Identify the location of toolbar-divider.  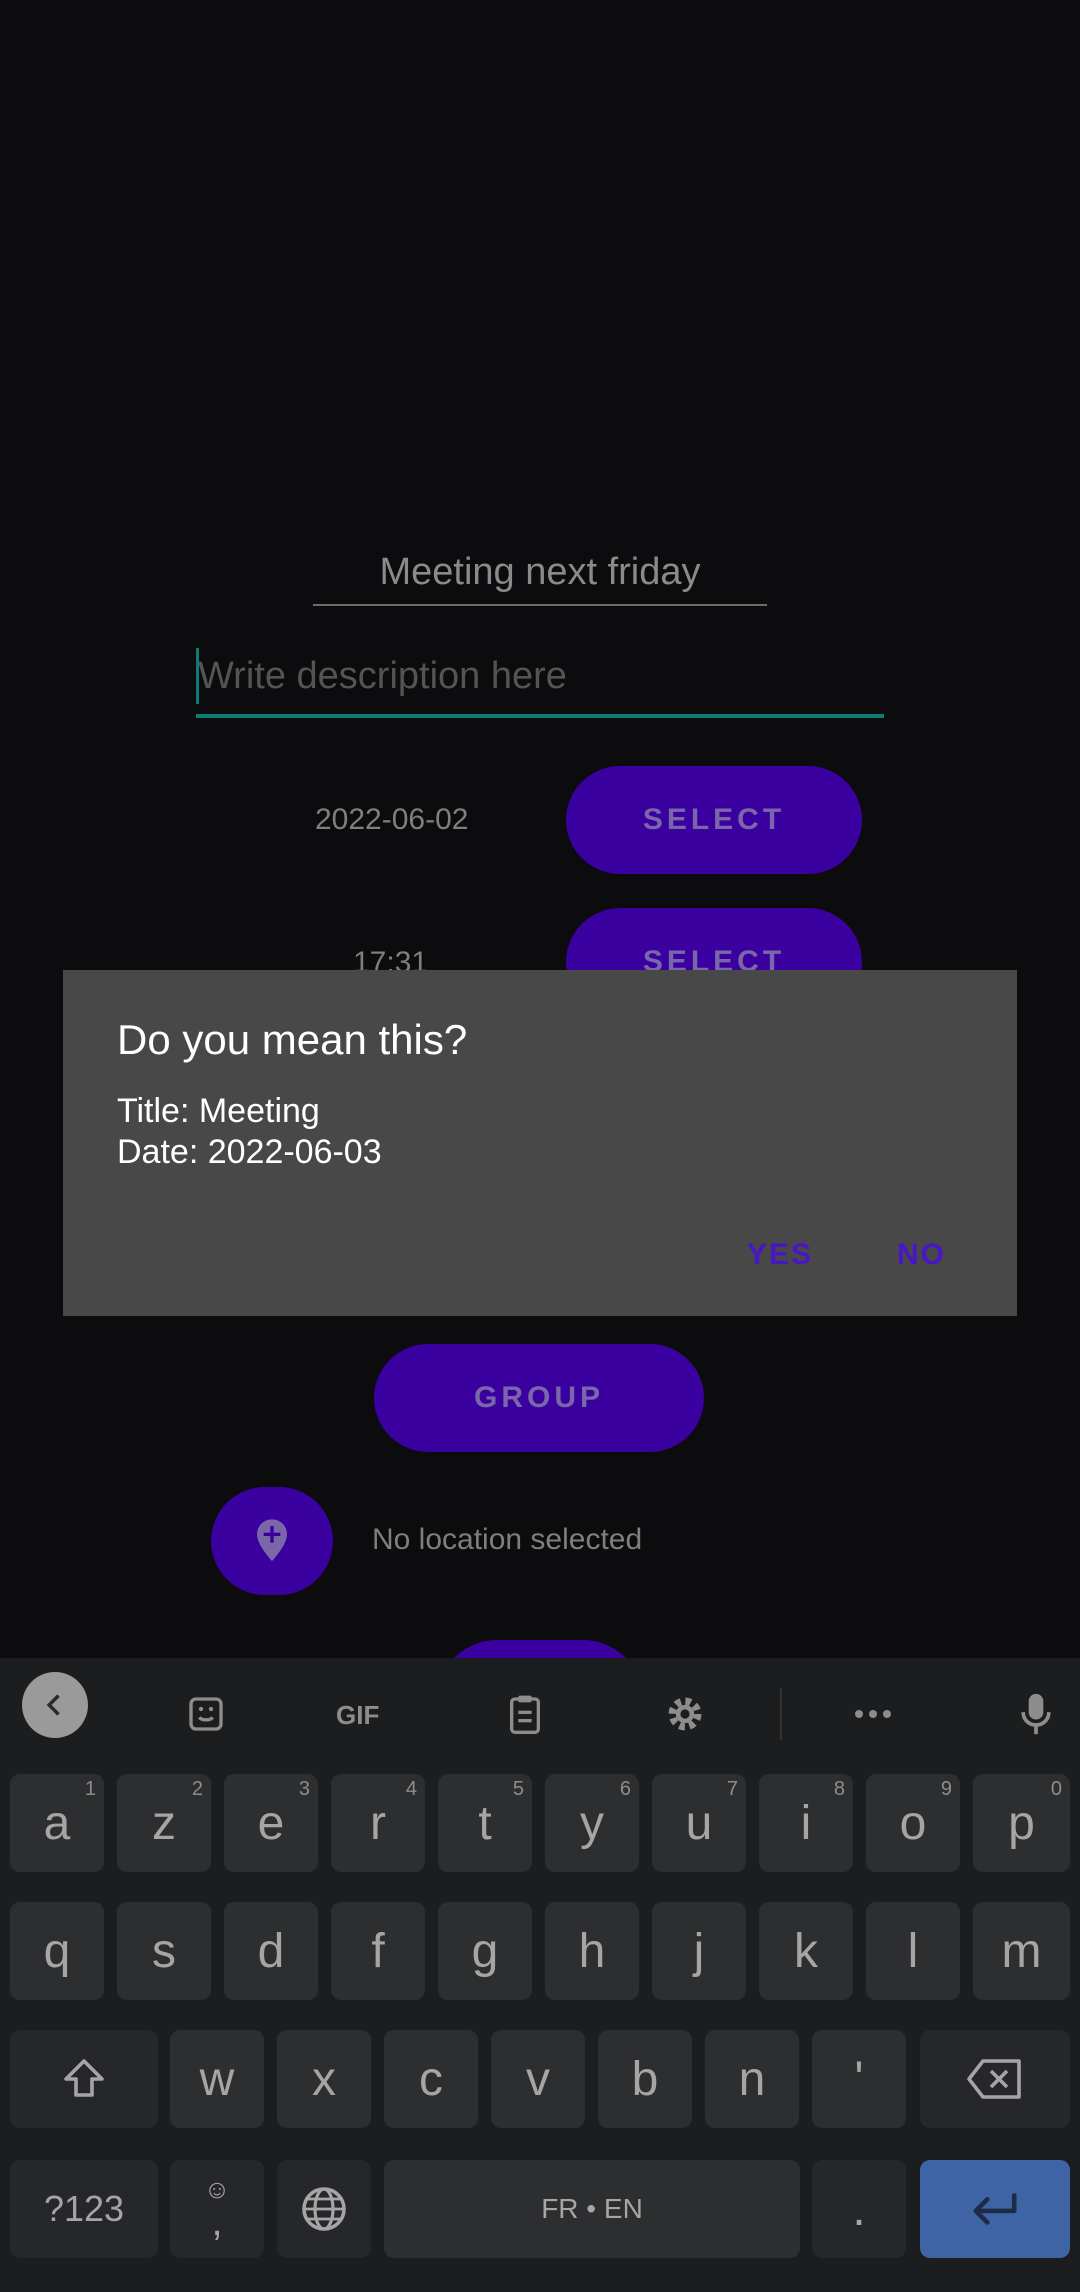
(781, 1714).